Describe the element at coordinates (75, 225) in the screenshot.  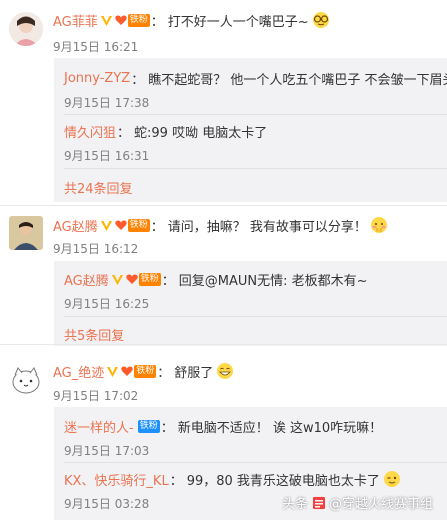
I see `username: AG赵腾` at that location.